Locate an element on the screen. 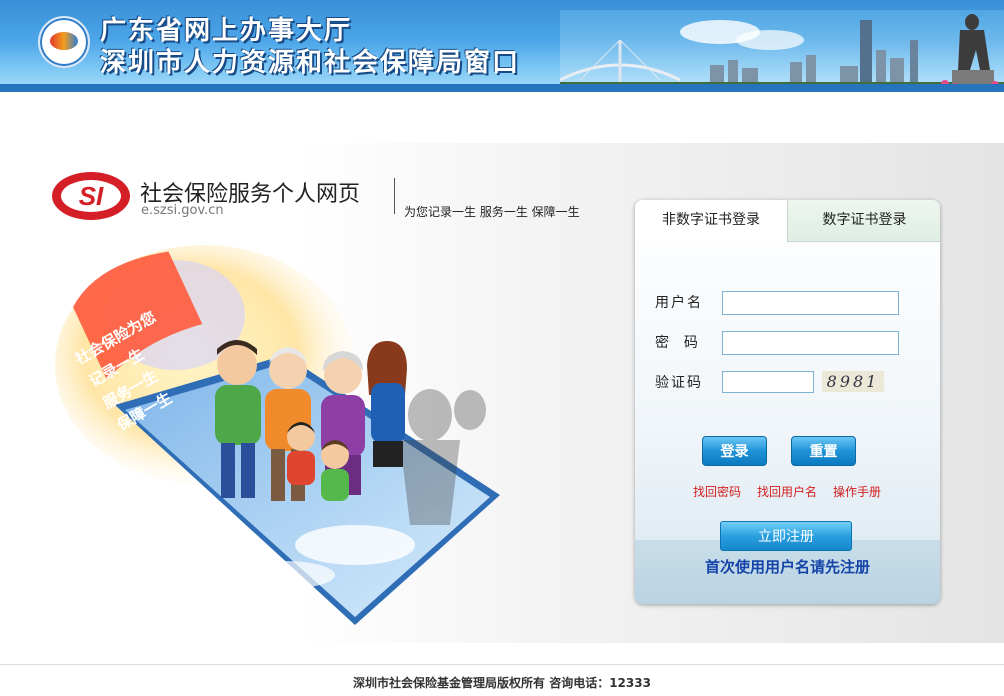  captcha-label: 验证码 is located at coordinates (679, 383).